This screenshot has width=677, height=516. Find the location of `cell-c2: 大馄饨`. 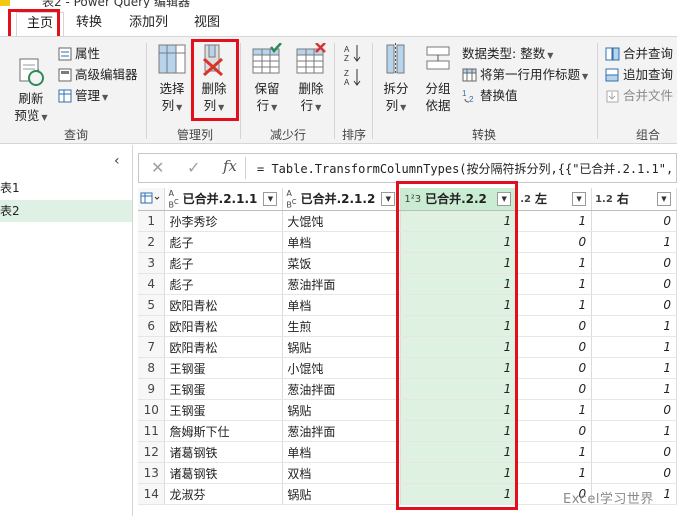

cell-c2: 大馄饨 is located at coordinates (342, 221).